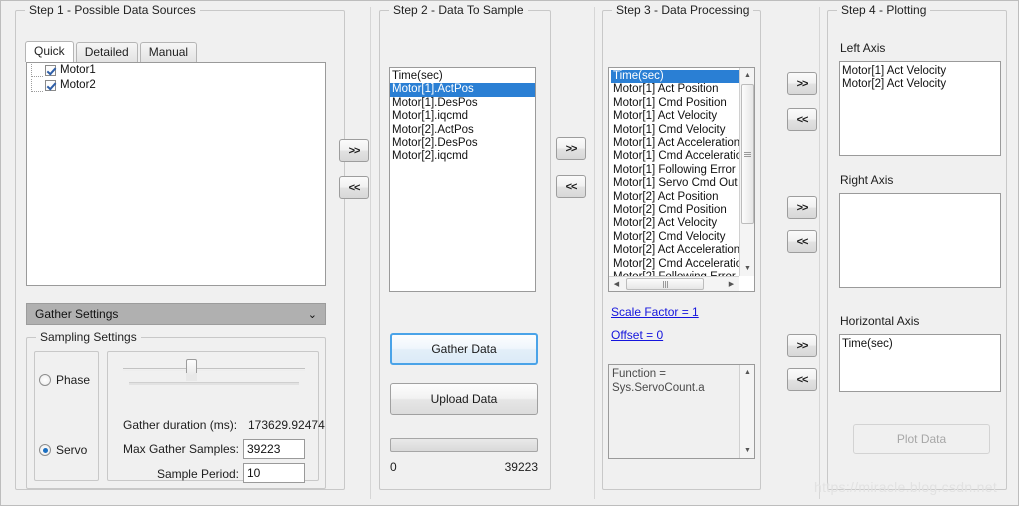 The image size is (1019, 506). I want to click on add-to-horizontal-axis-button: >>, so click(802, 345).